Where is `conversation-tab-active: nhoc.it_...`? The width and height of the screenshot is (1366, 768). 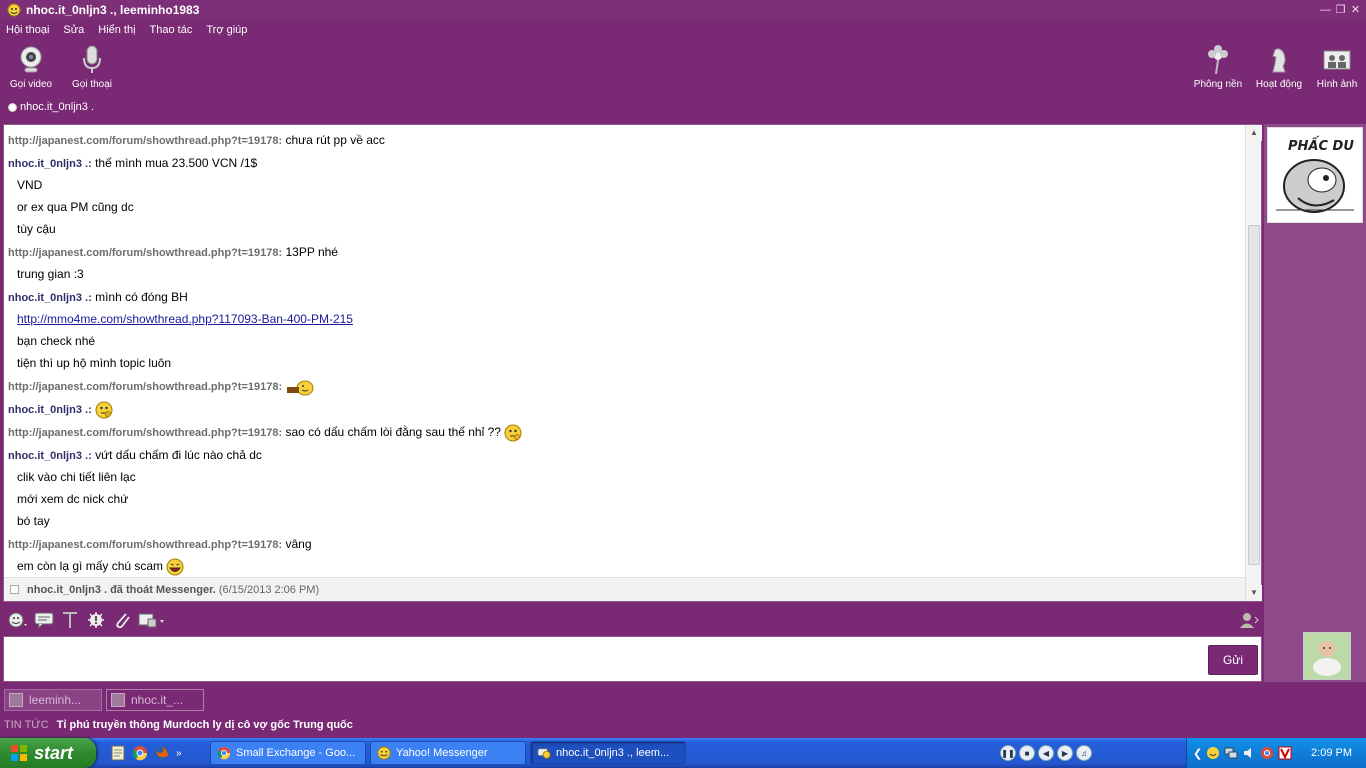 conversation-tab-active: nhoc.it_... is located at coordinates (155, 700).